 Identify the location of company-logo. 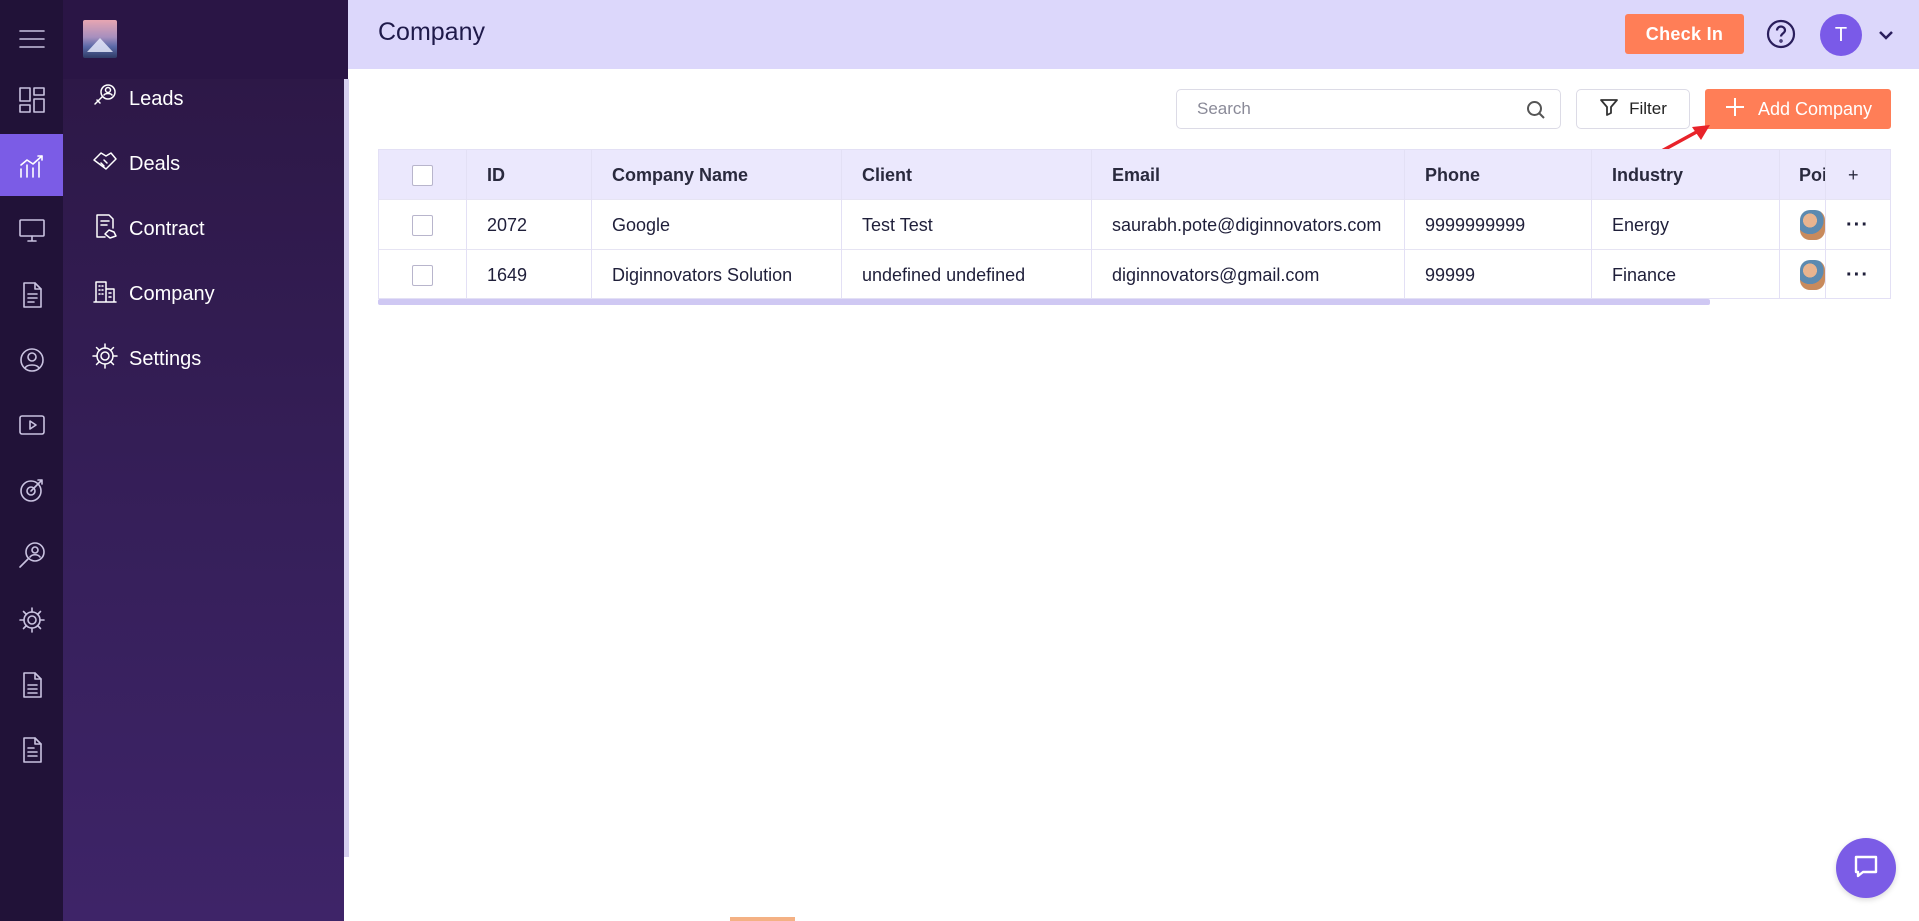
(100, 39).